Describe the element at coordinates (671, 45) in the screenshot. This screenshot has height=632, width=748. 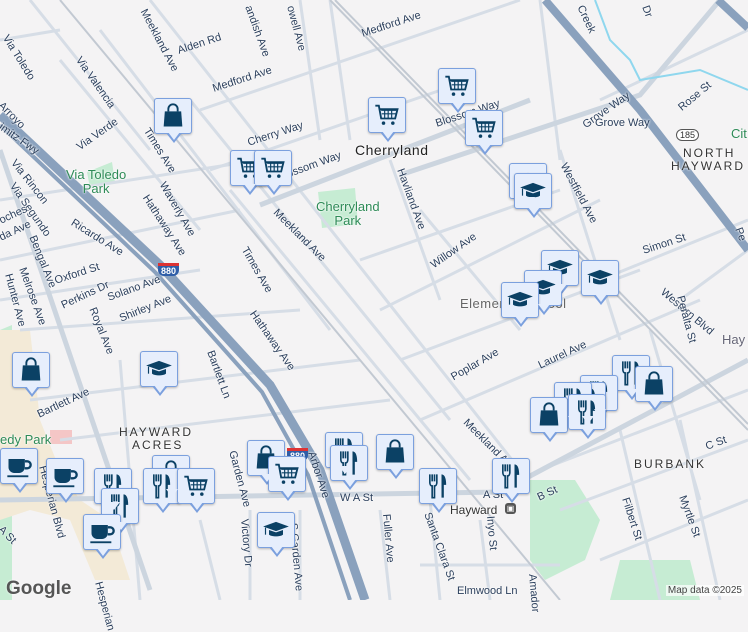
I see `creek` at that location.